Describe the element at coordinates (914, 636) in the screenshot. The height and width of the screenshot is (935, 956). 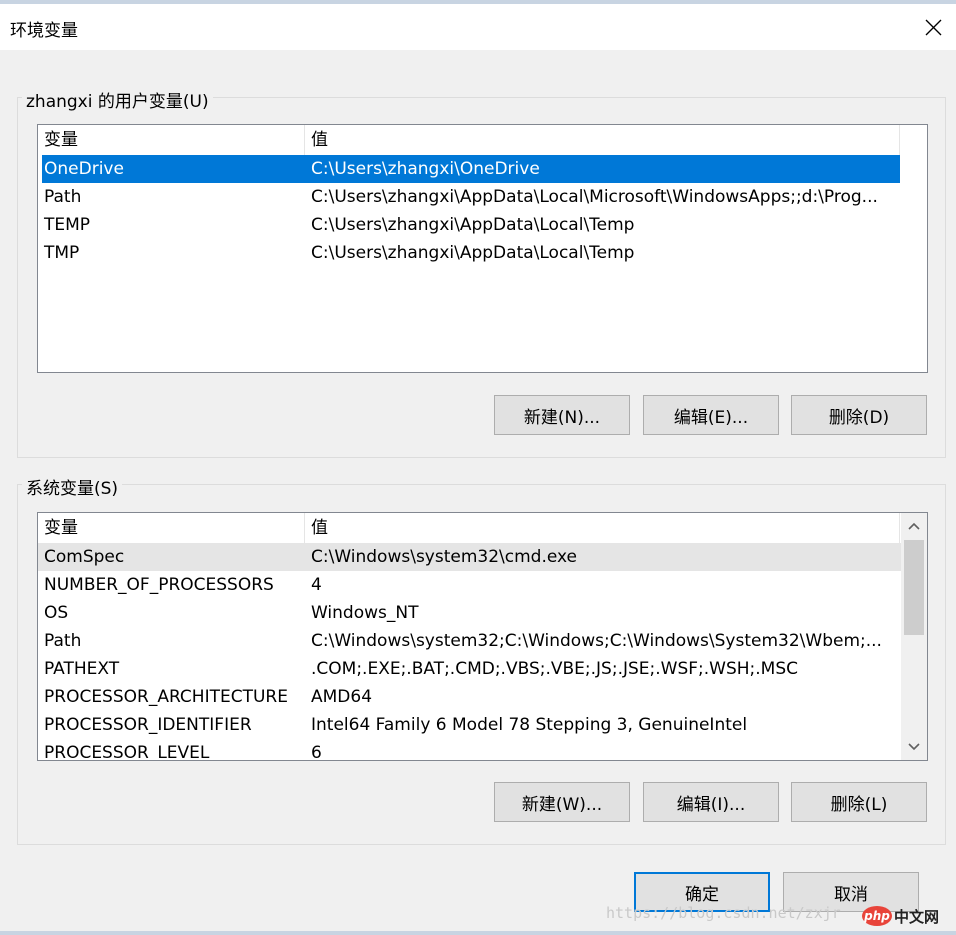
I see `vertical-scrollbar` at that location.